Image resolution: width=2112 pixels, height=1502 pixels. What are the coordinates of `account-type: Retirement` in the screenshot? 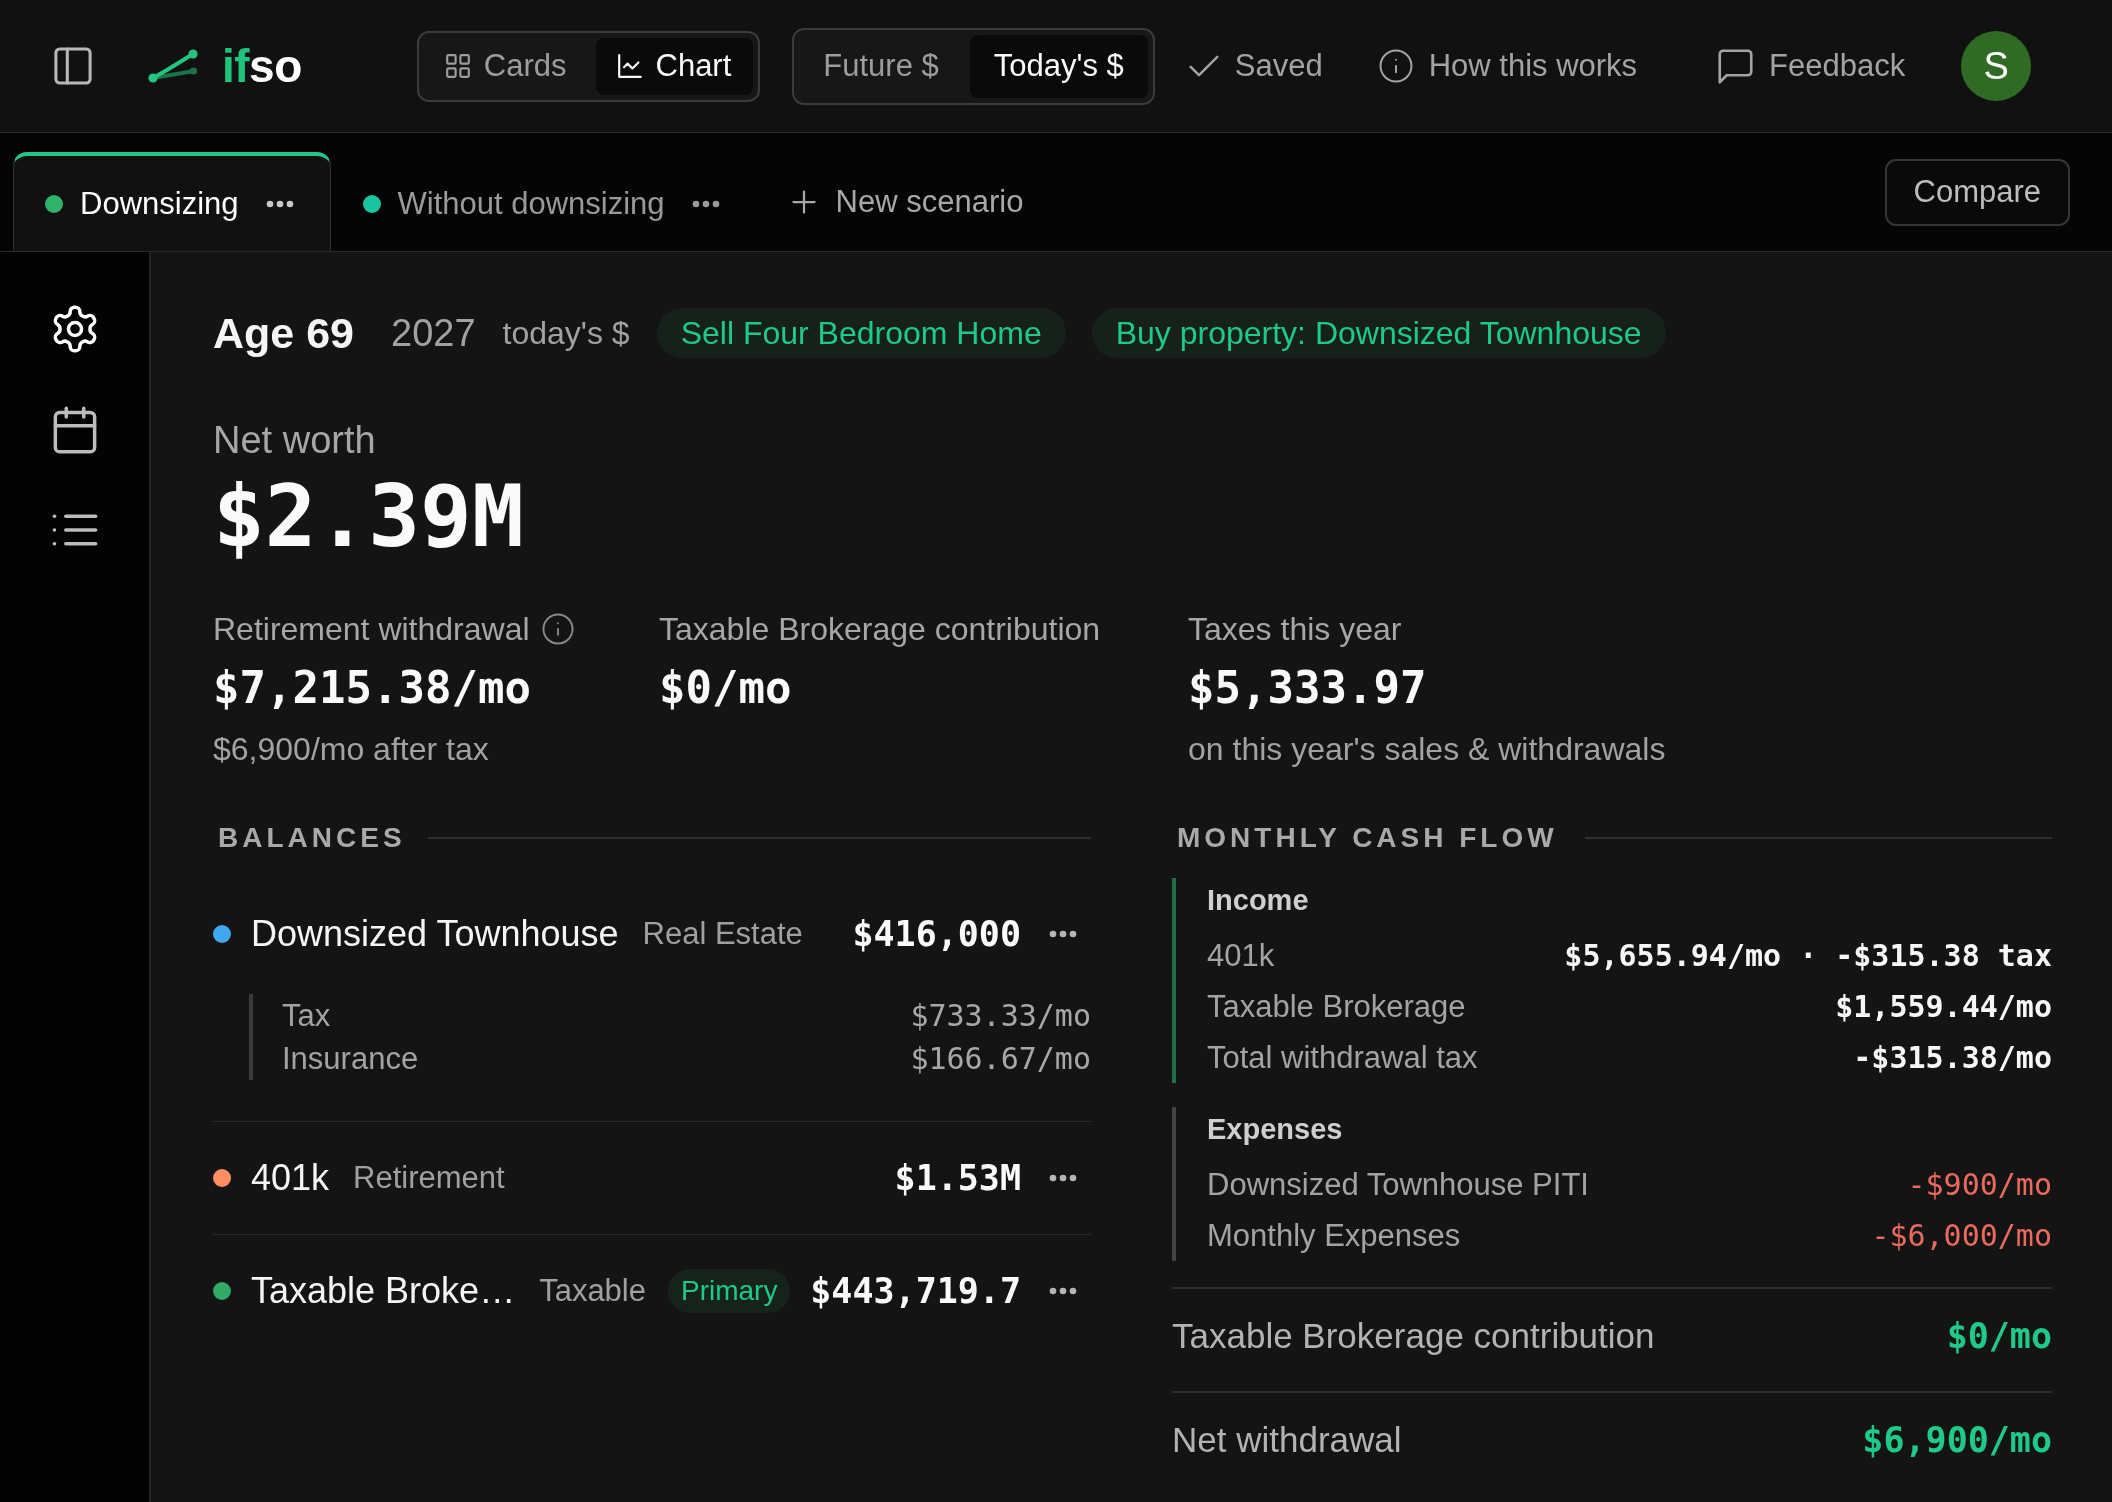 It's located at (429, 1178).